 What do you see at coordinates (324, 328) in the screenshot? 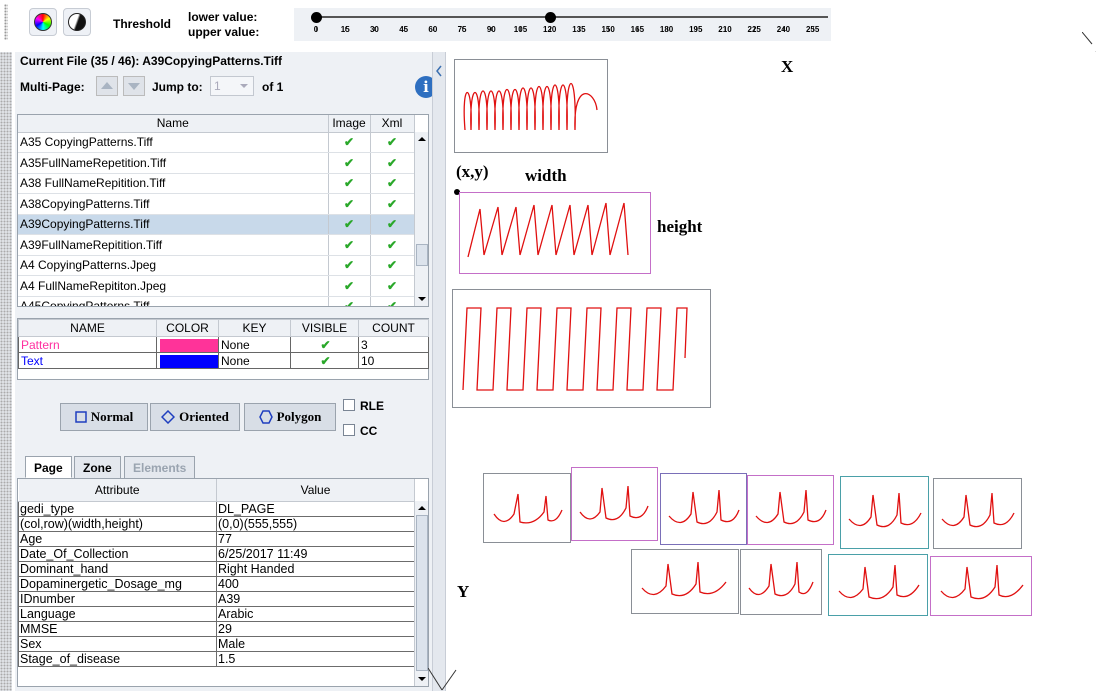
I see `column-header-visible: VISIBLE` at bounding box center [324, 328].